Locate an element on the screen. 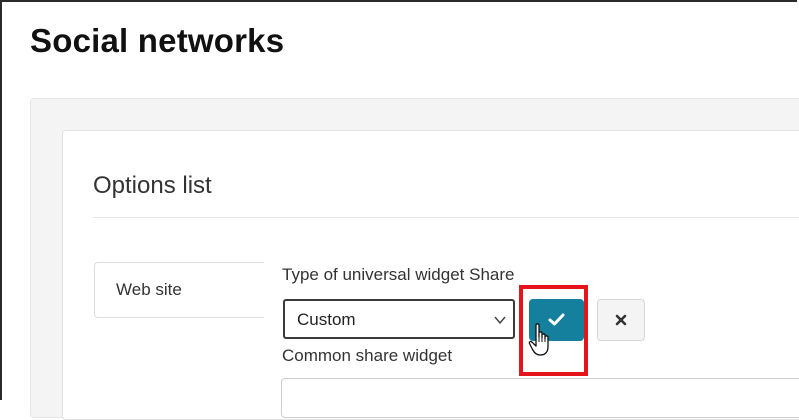 This screenshot has height=420, width=799. close-icon is located at coordinates (621, 320).